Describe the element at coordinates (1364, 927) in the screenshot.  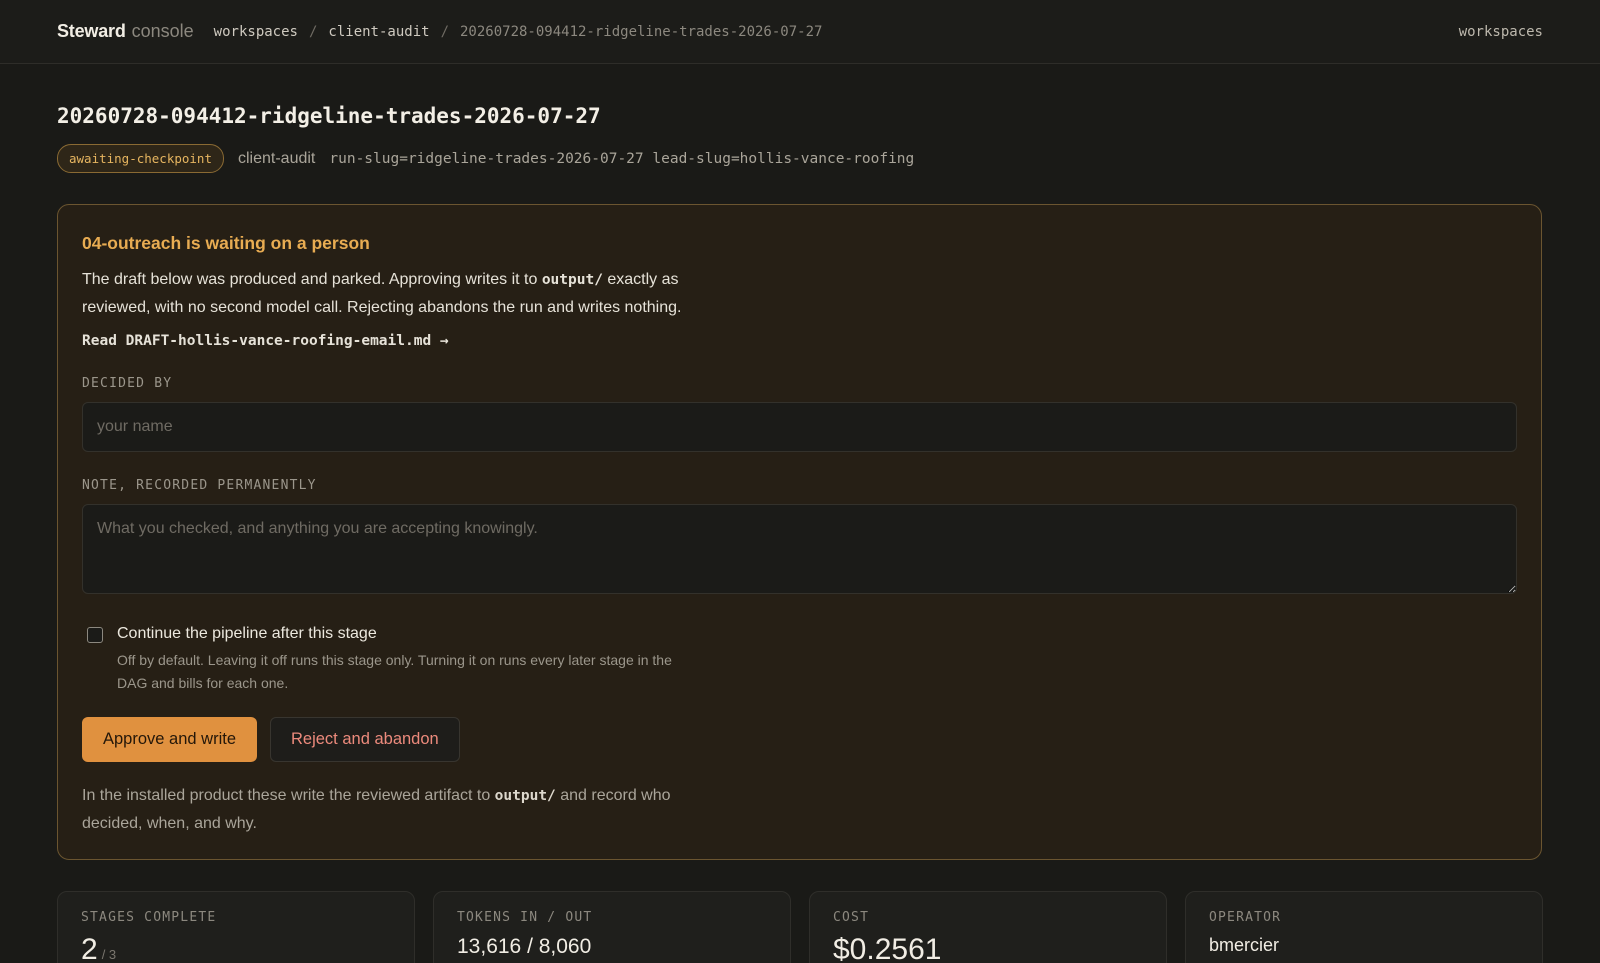
I see `stat-operator: OPERATOR bmercier` at that location.